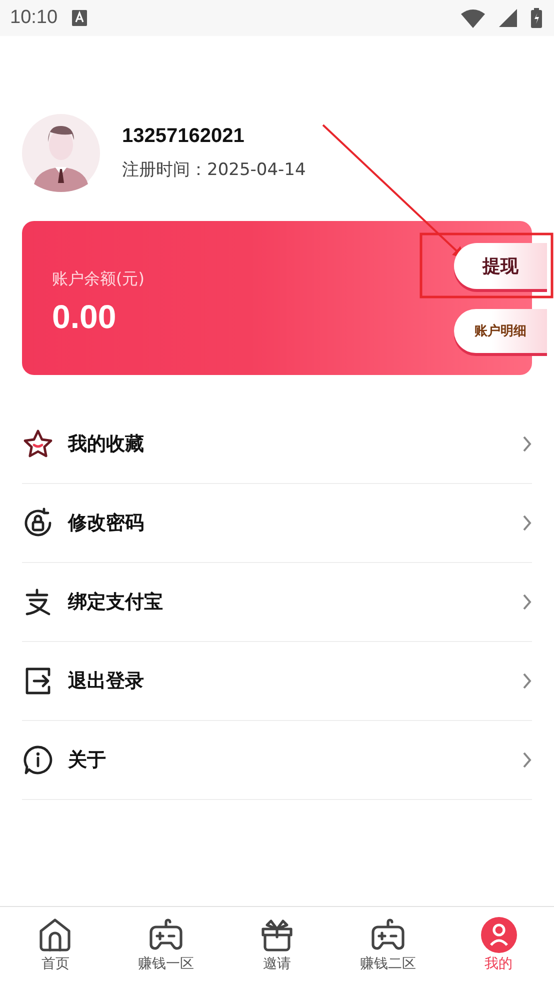 The image size is (554, 984). I want to click on menu-item: 修改密码, so click(277, 523).